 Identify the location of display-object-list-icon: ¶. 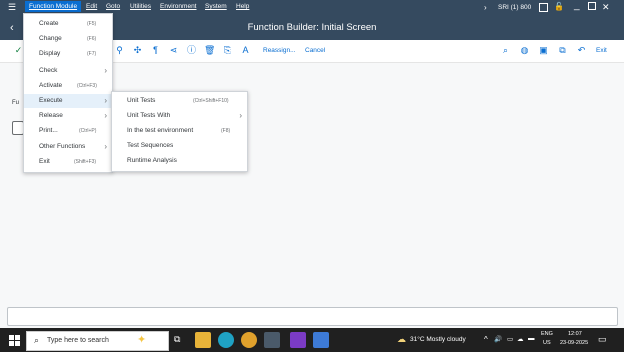
(155, 50).